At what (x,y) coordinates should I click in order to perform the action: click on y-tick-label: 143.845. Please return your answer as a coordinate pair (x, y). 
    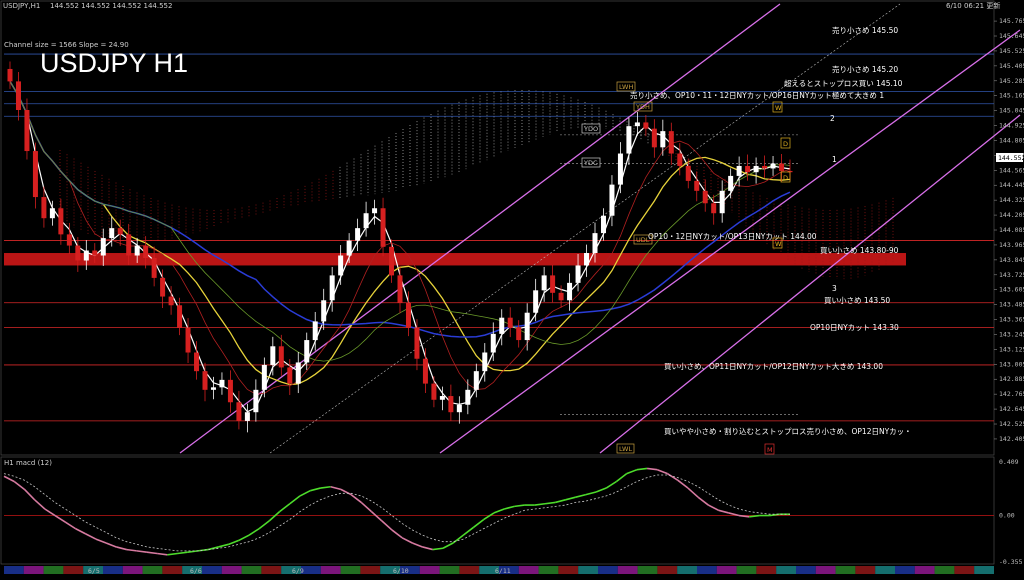
    Looking at the image, I should click on (1011, 260).